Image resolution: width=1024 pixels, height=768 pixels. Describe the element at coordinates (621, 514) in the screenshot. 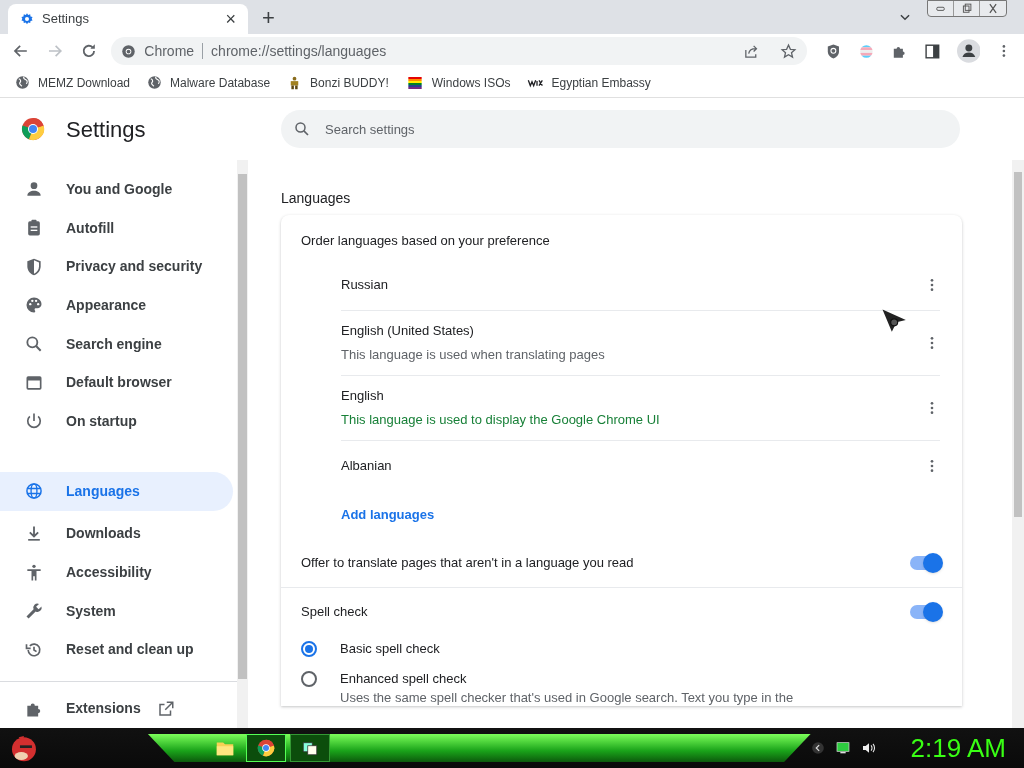

I see `add-languages-link: Add languages` at that location.